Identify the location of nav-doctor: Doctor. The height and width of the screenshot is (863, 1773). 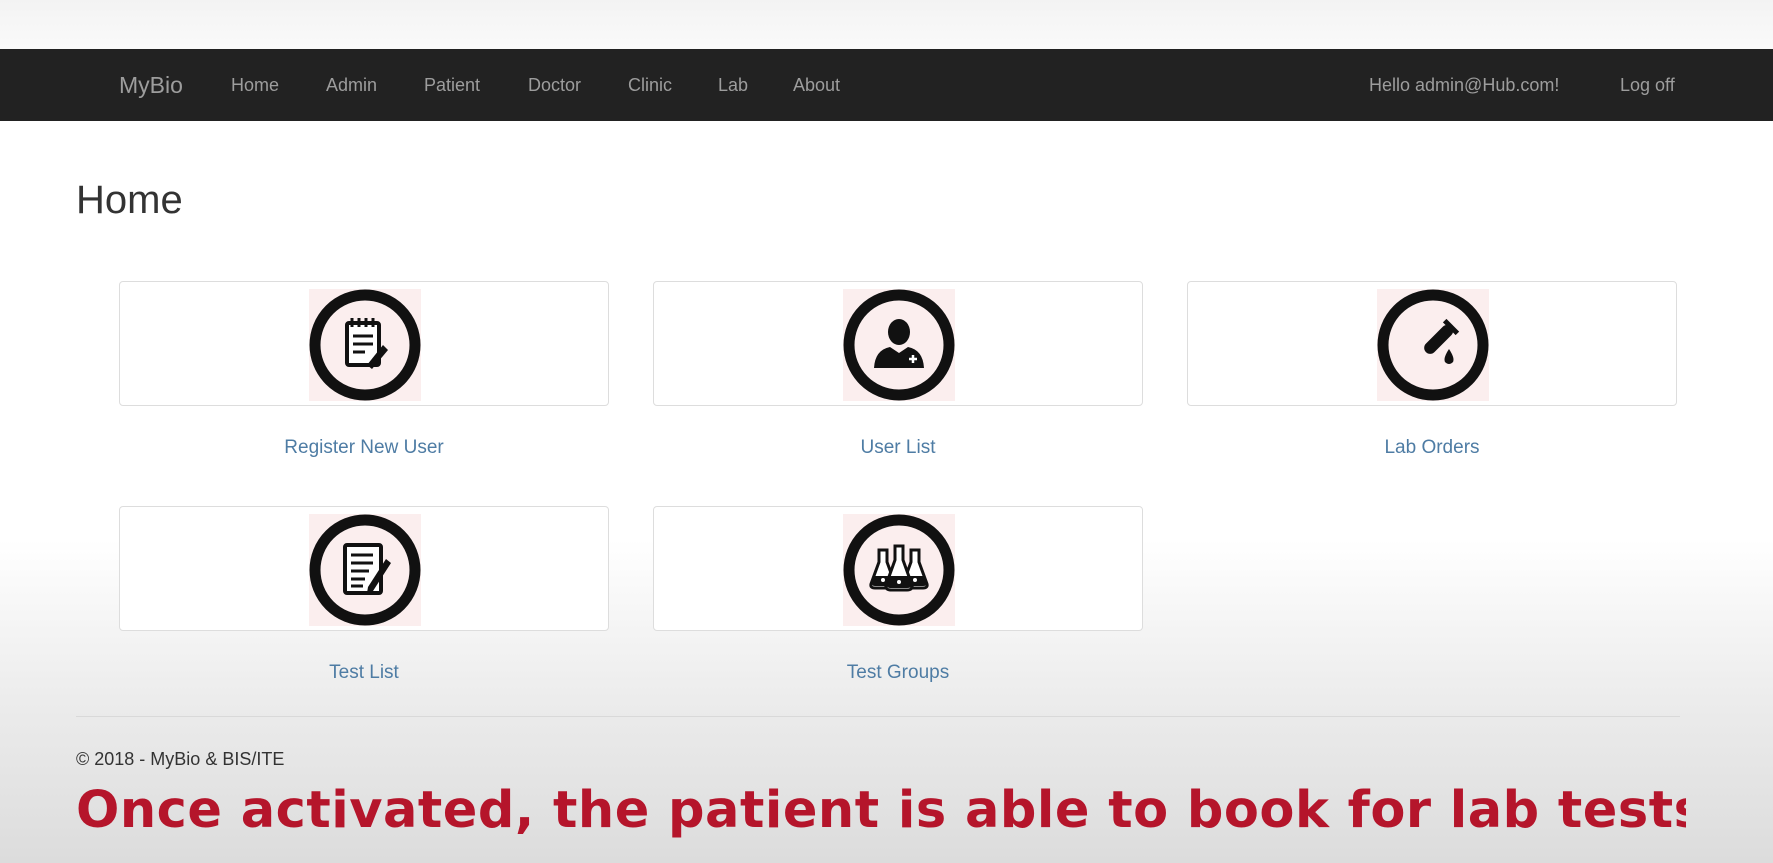
(554, 85).